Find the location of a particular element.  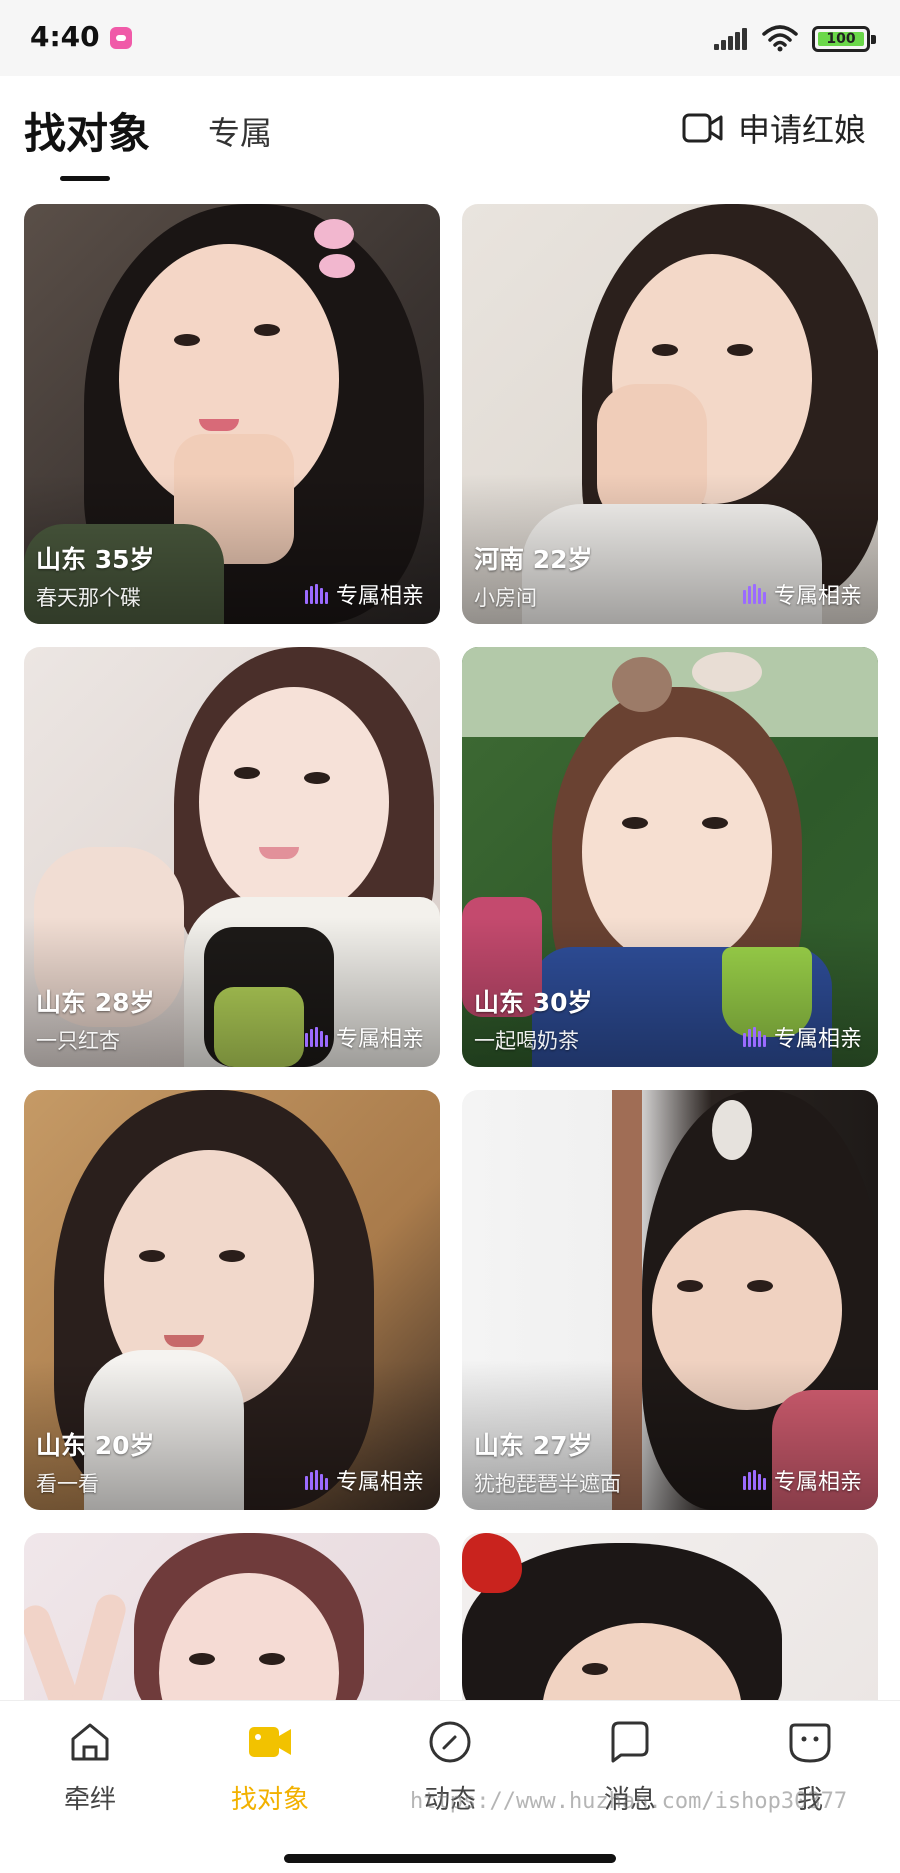

card-nickname: 看一看 is located at coordinates (67, 1484).